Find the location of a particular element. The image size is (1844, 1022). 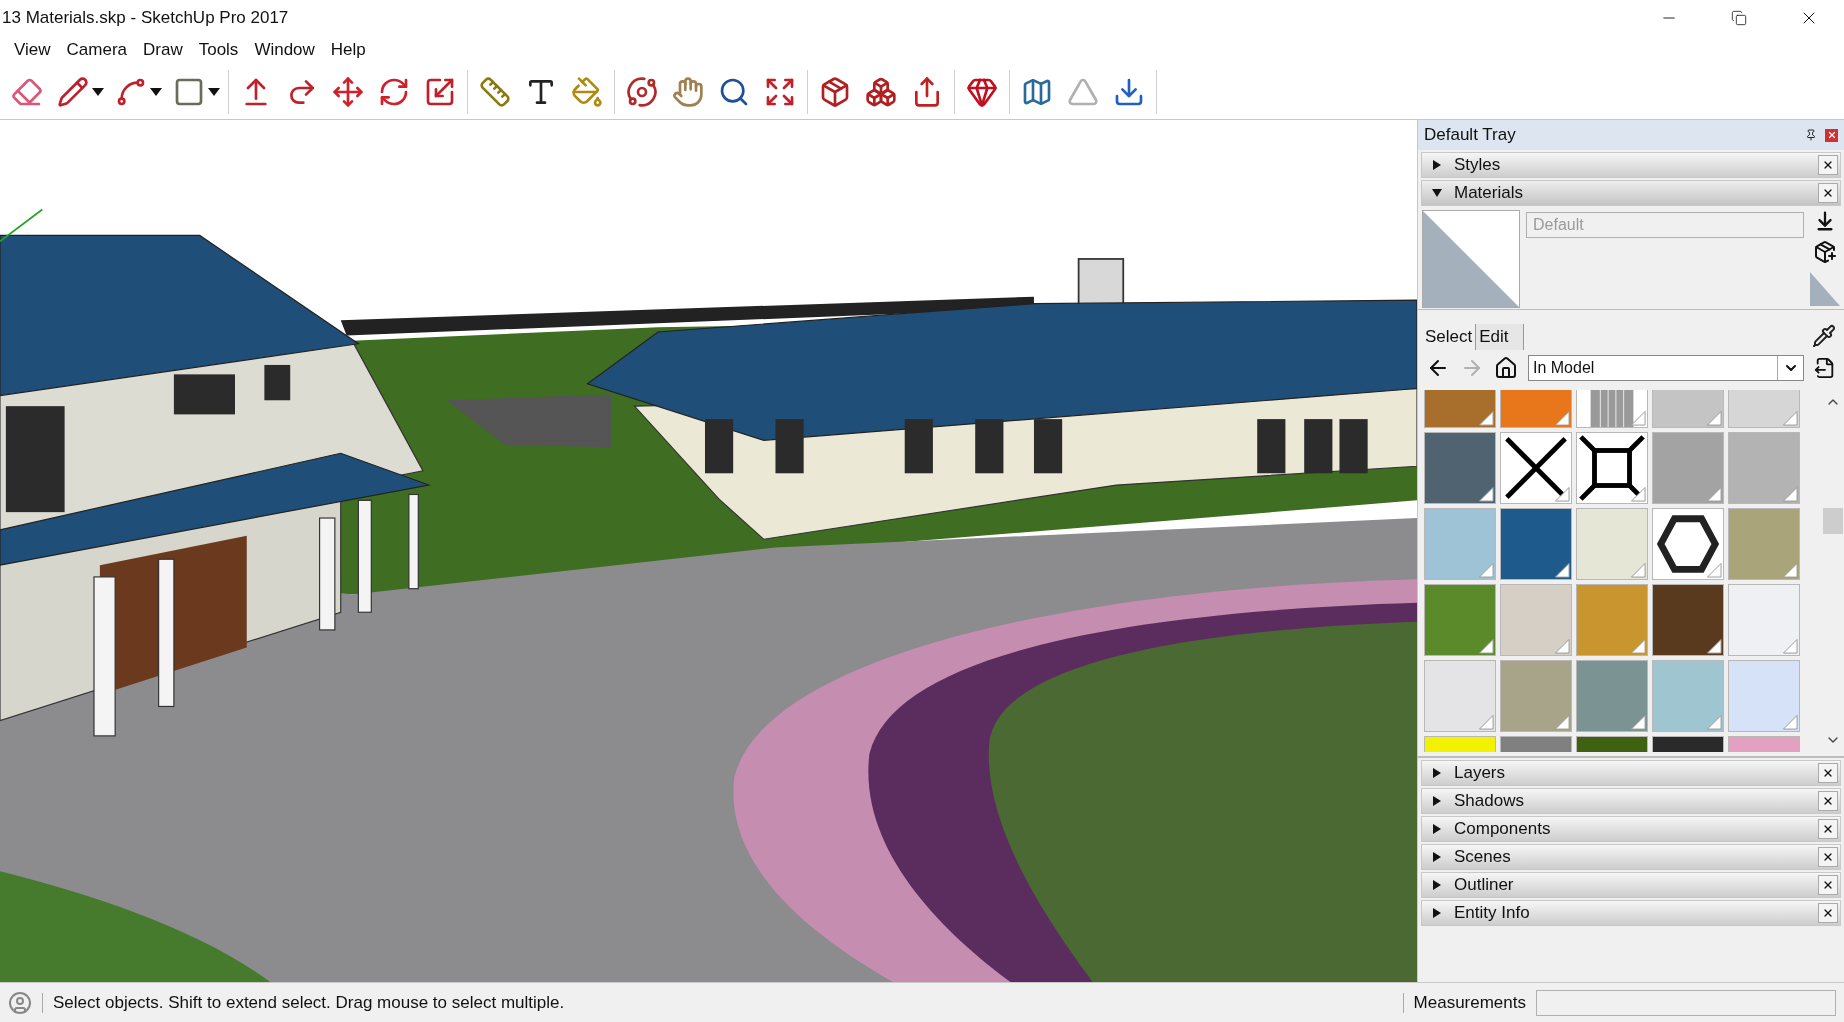

move-icon is located at coordinates (348, 91).